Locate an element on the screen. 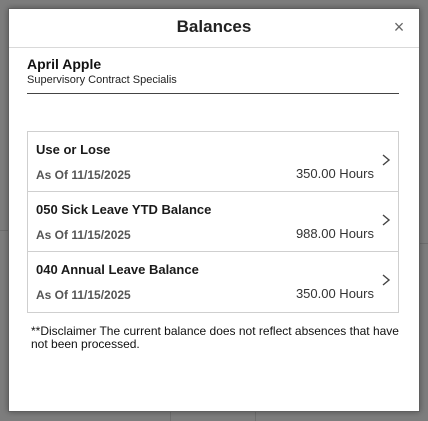 The width and height of the screenshot is (428, 421). balance-label: 050 Sick Leave YTD Balance is located at coordinates (124, 209).